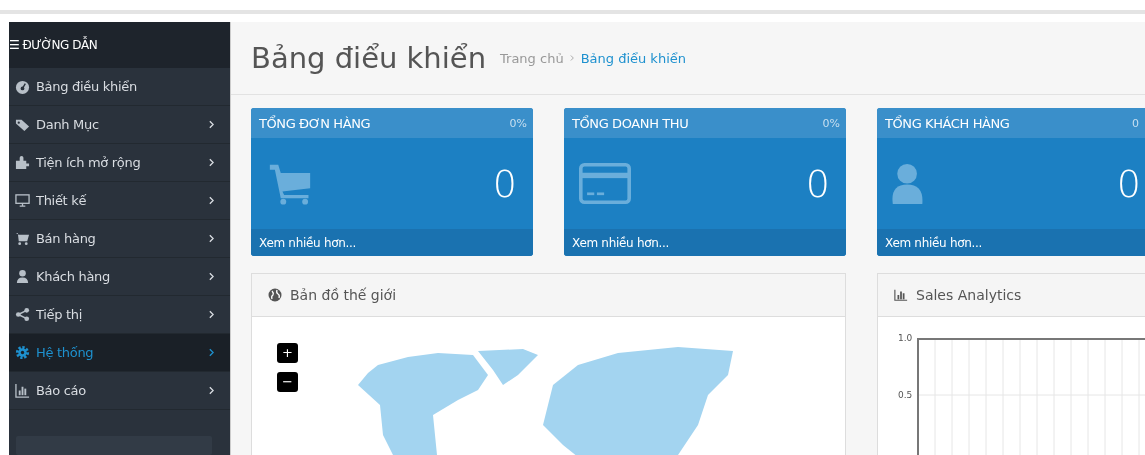 This screenshot has height=455, width=1145. I want to click on axis-tick-label: 1.0, so click(905, 338).